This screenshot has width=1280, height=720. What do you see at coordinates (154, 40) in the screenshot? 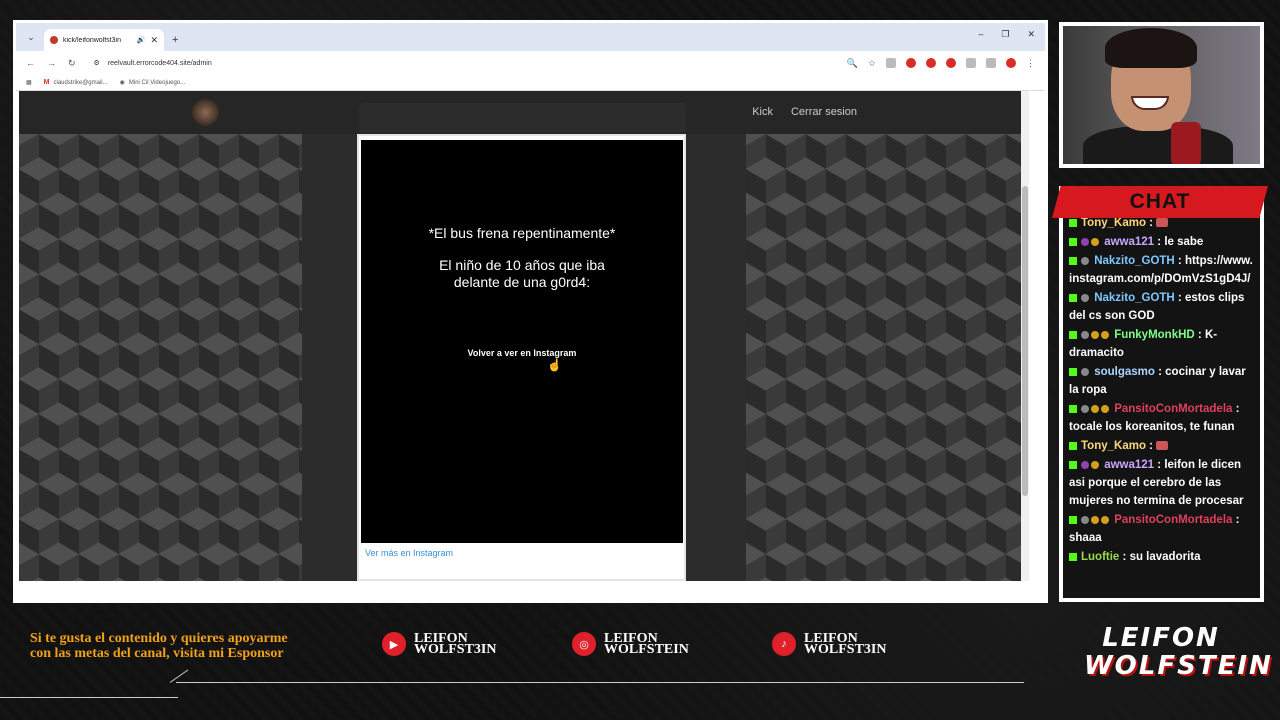
I see `close-tab-icon: ✕` at bounding box center [154, 40].